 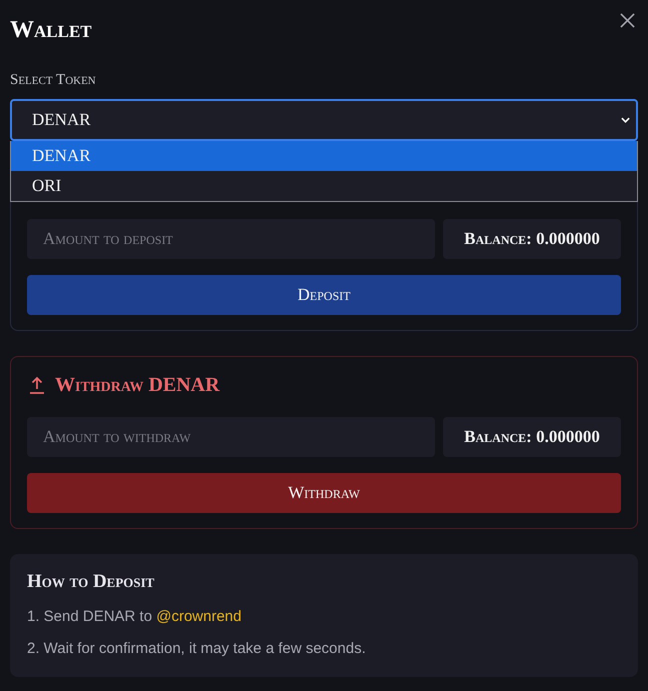 I want to click on instruction-step: 1. Send DENAR to @crownrend, so click(x=324, y=617).